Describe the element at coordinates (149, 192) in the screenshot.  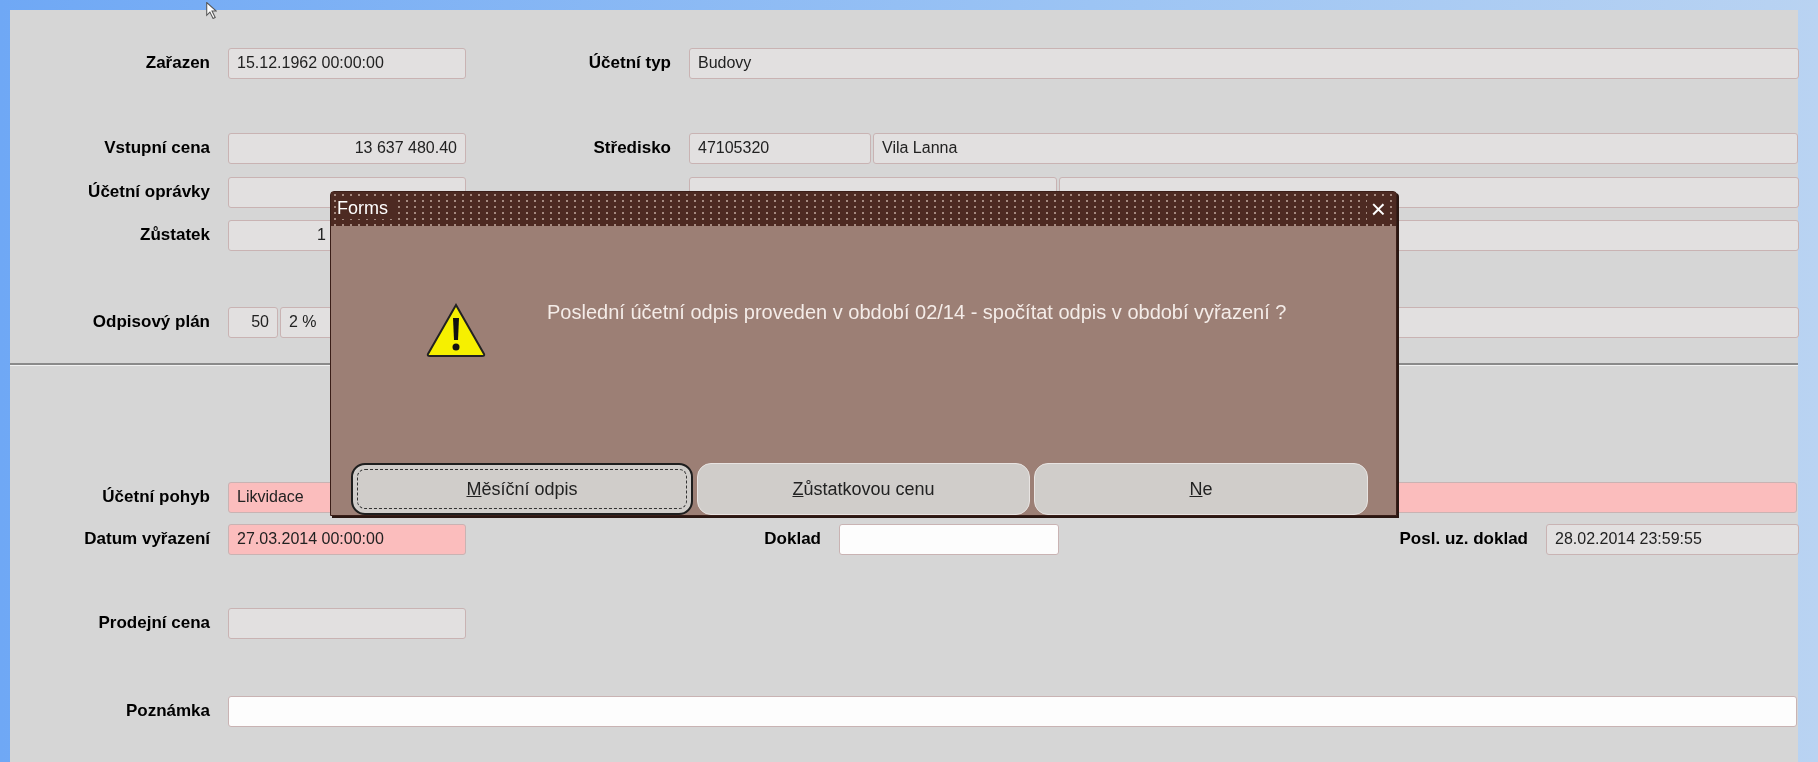
I see `field-label: Účetní oprávky` at that location.